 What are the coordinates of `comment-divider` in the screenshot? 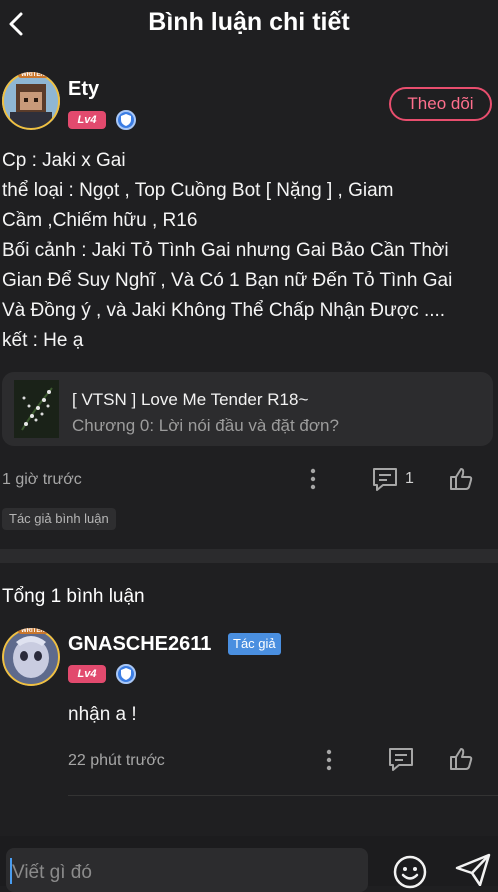 It's located at (283, 795).